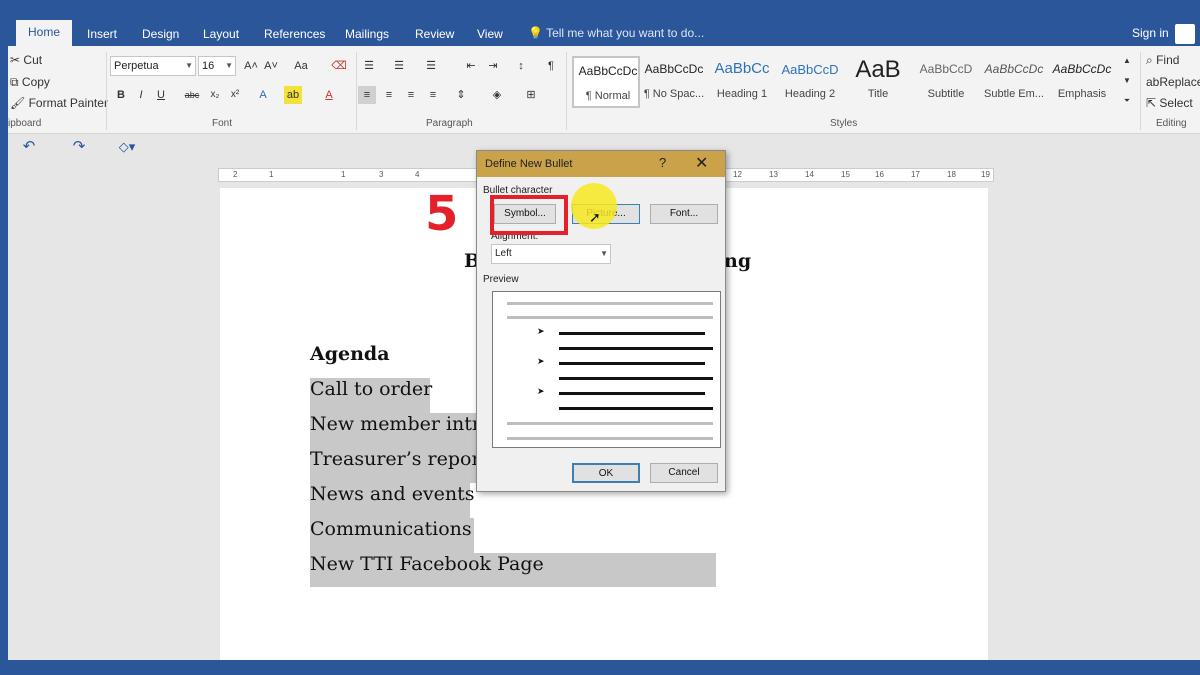 Image resolution: width=1200 pixels, height=675 pixels. I want to click on decrease-indent-icon: ⇤, so click(471, 66).